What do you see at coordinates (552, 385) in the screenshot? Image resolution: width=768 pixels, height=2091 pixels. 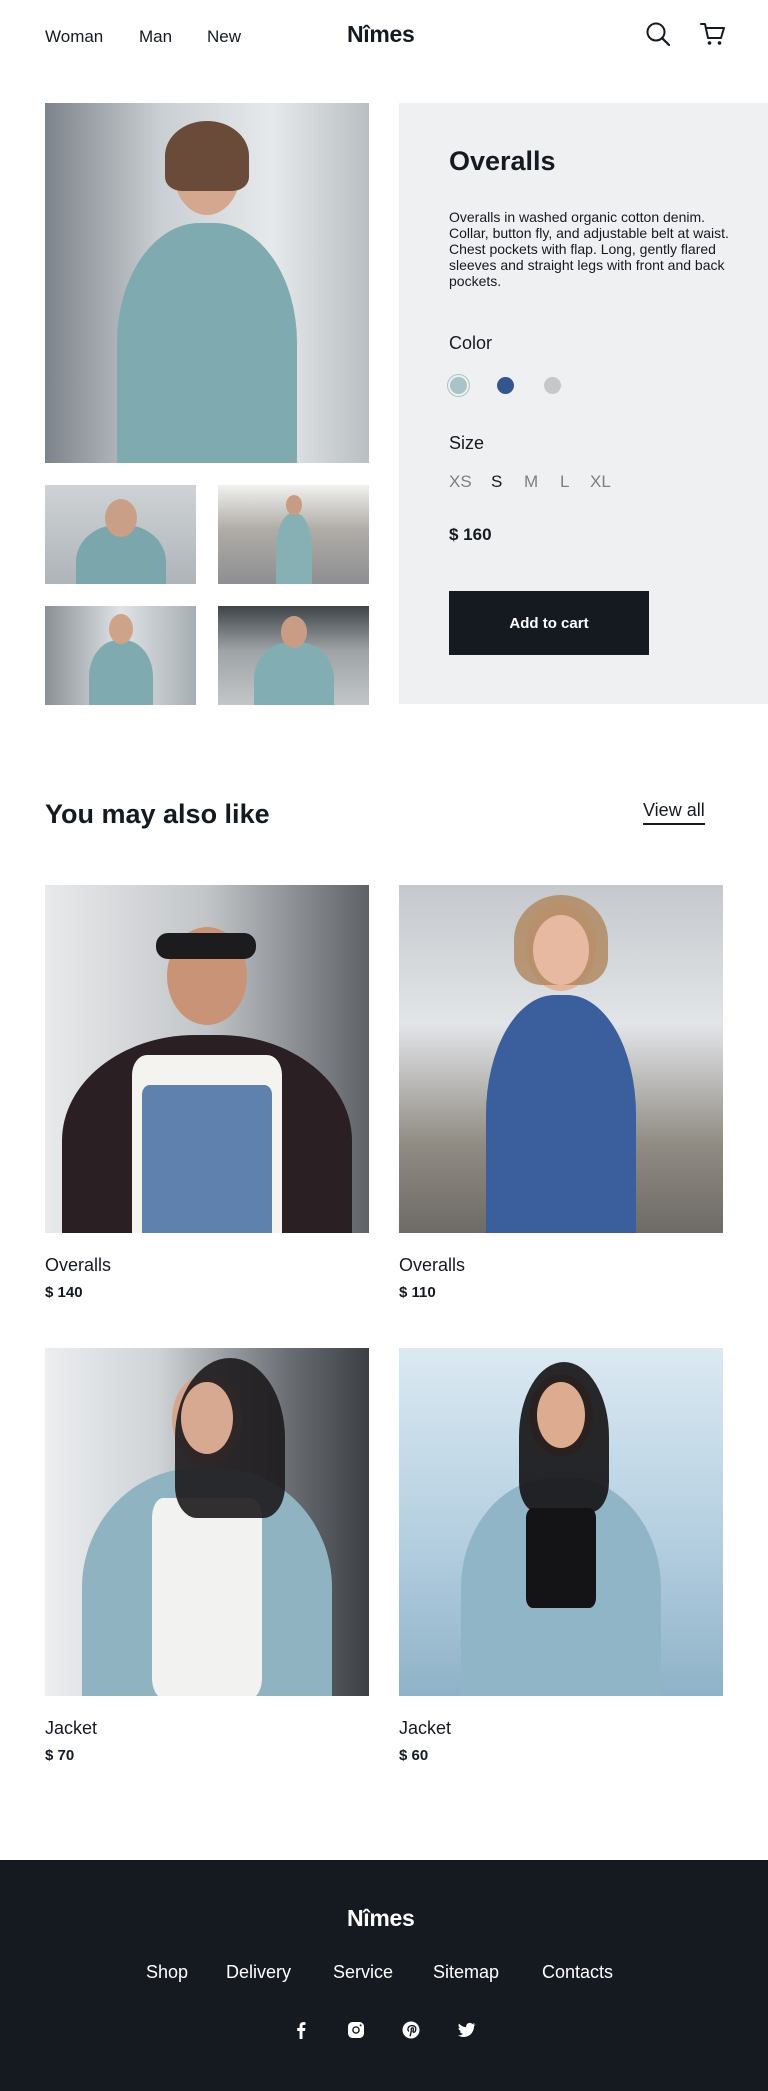 I see `color-swatch-grey` at bounding box center [552, 385].